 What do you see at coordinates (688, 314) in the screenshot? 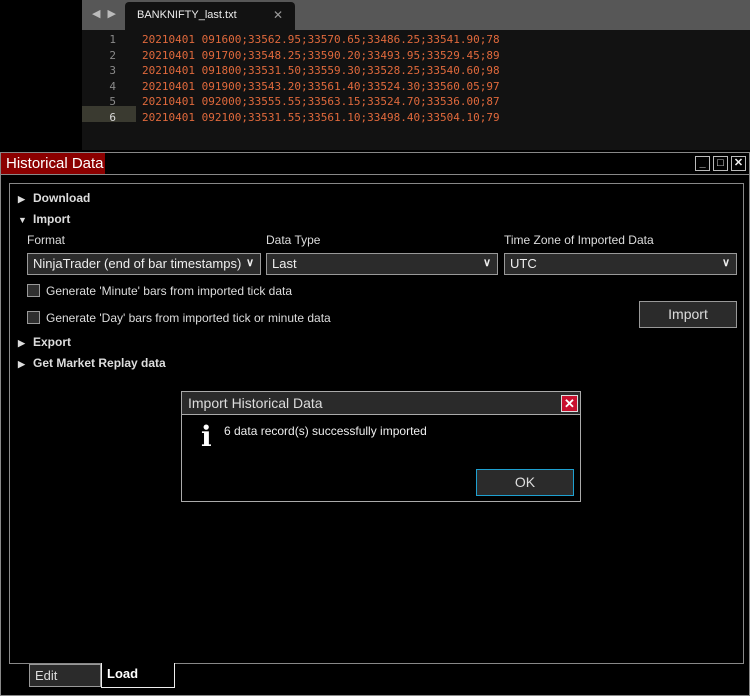
I see `import-button: Import` at bounding box center [688, 314].